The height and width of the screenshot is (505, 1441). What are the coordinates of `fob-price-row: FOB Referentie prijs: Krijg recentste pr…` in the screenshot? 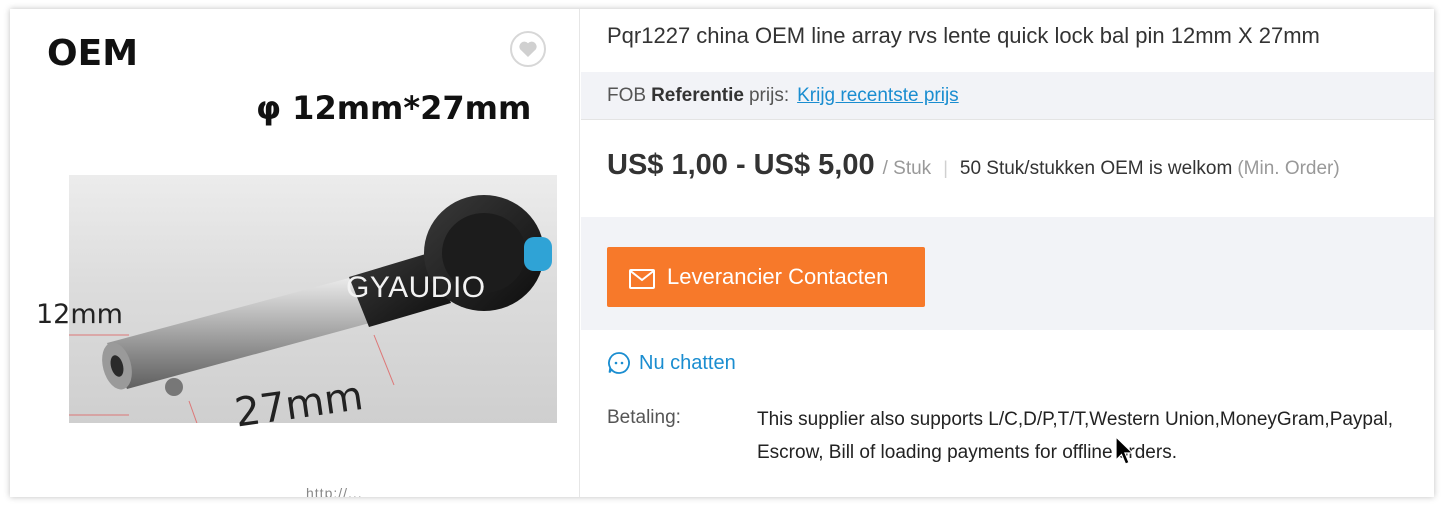 It's located at (1007, 96).